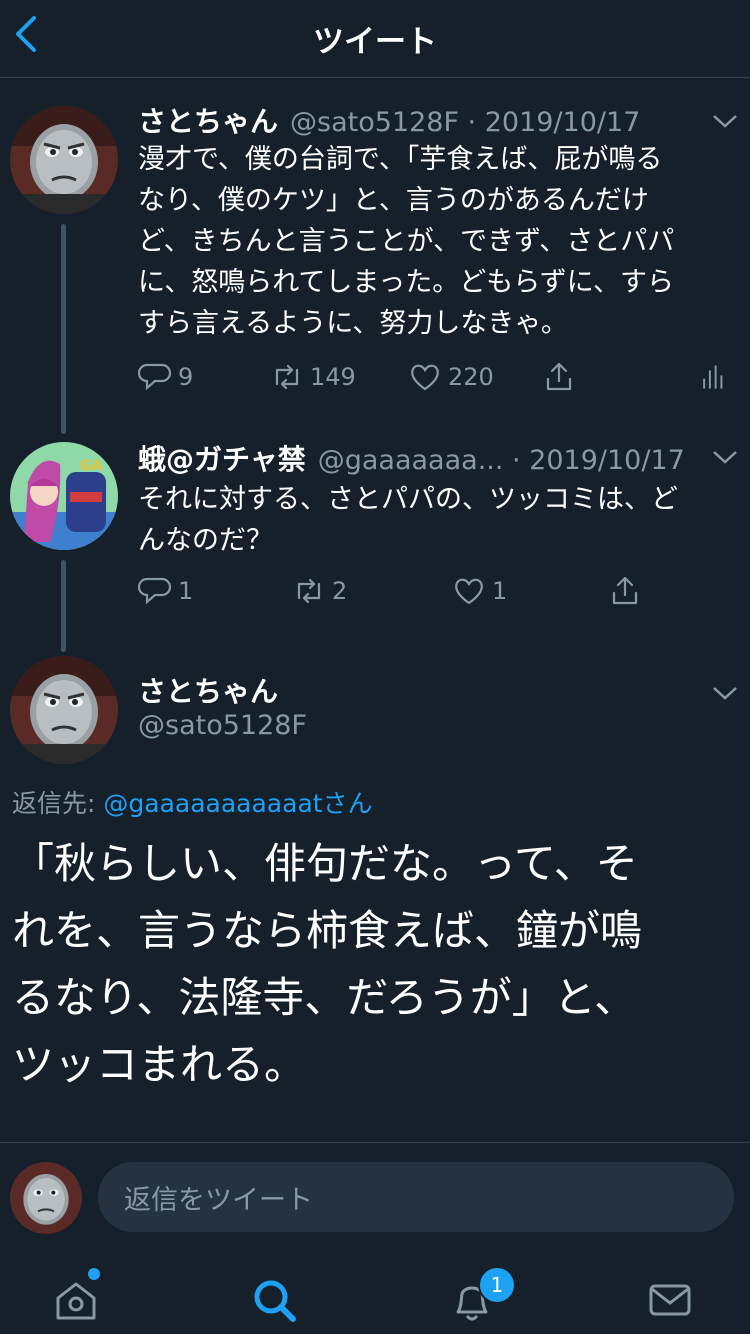 The image size is (750, 1334). I want to click on mail-icon, so click(670, 1300).